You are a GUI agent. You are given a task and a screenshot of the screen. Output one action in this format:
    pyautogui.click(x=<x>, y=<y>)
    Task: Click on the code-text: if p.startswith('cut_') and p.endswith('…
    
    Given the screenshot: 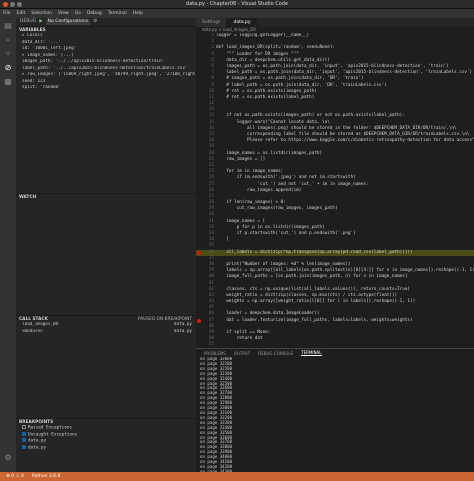 What is the action you would take?
    pyautogui.click(x=286, y=233)
    